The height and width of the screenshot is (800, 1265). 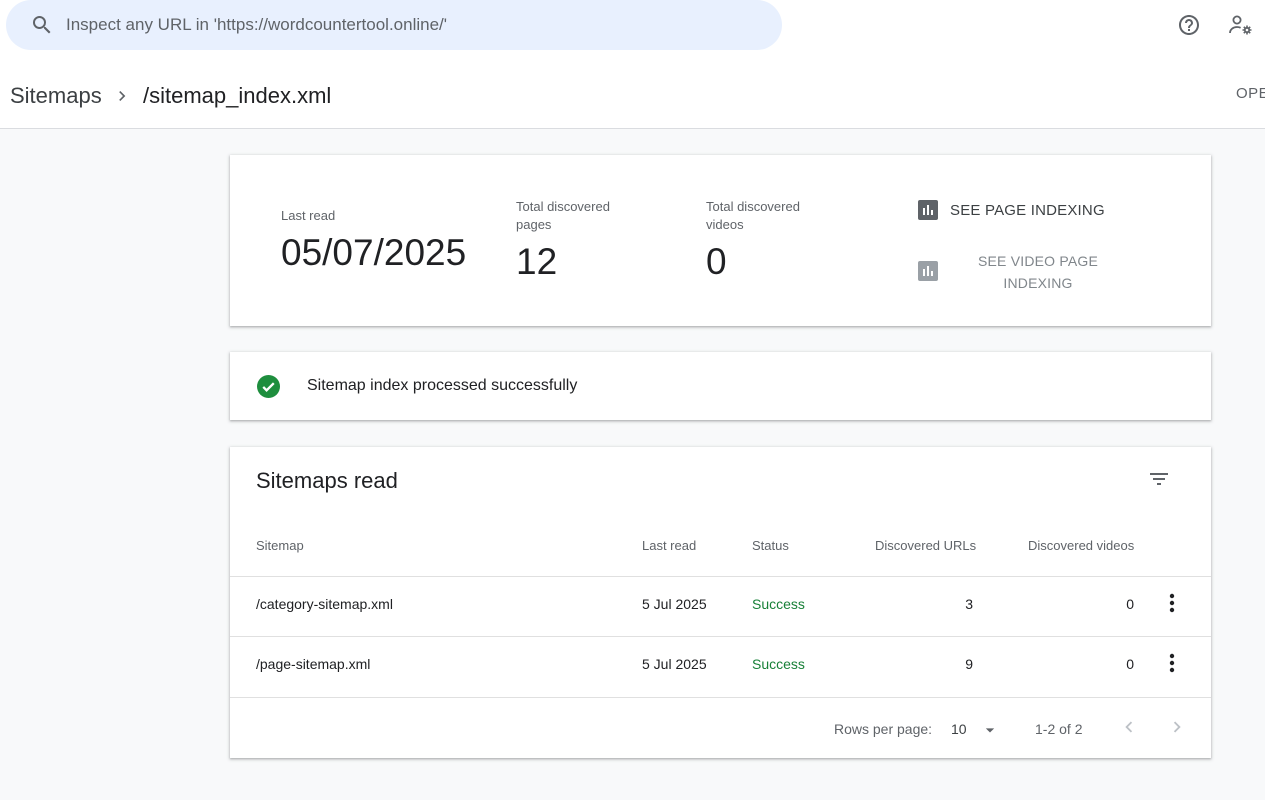 What do you see at coordinates (537, 261) in the screenshot?
I see `total-pages-value: 12` at bounding box center [537, 261].